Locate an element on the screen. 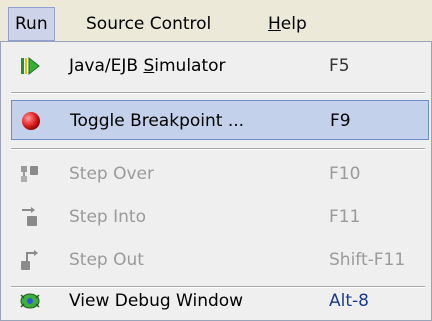  menu-item-shortcut: F9 is located at coordinates (340, 121).